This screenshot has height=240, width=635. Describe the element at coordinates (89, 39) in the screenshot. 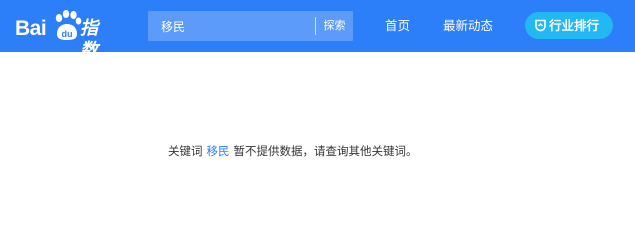

I see `logo-text-zhishu: 指数` at that location.